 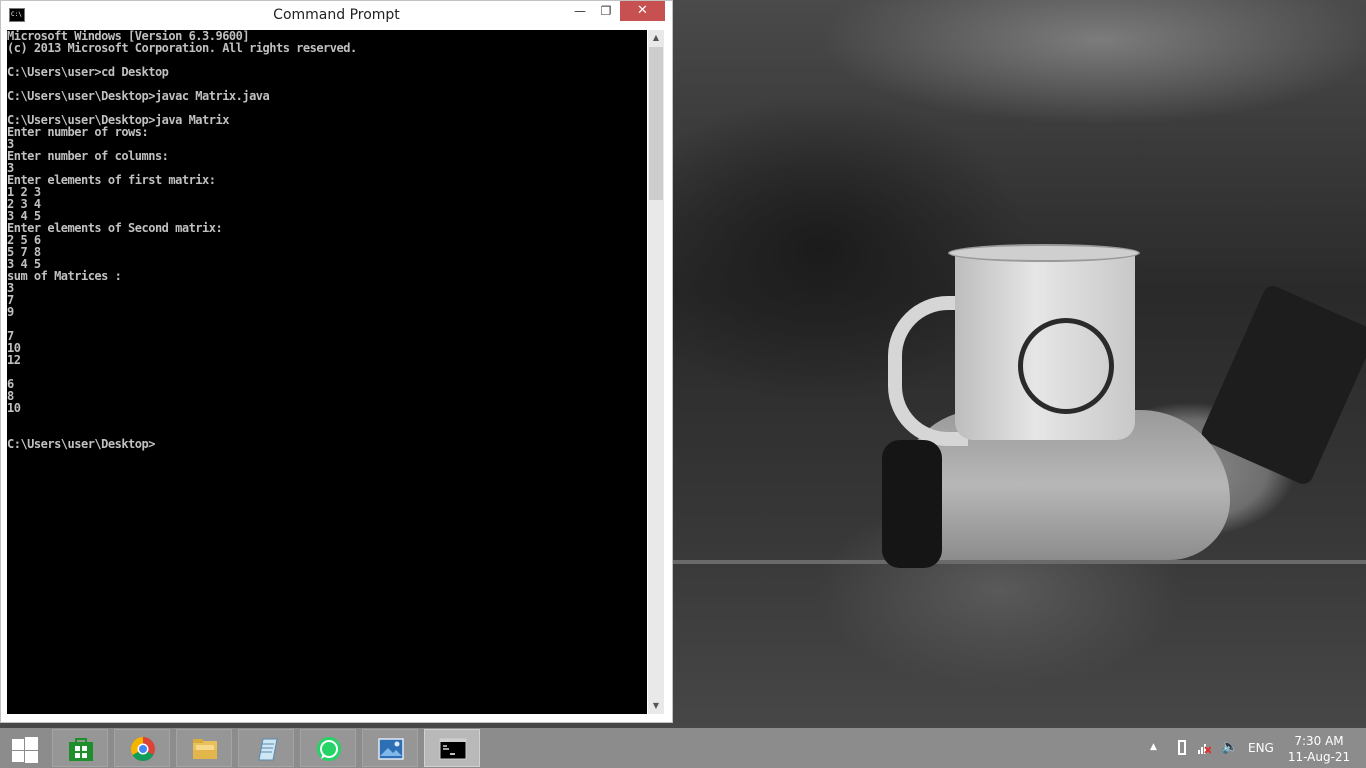 What do you see at coordinates (17, 15) in the screenshot?
I see `cmd-app-icon: C:\` at bounding box center [17, 15].